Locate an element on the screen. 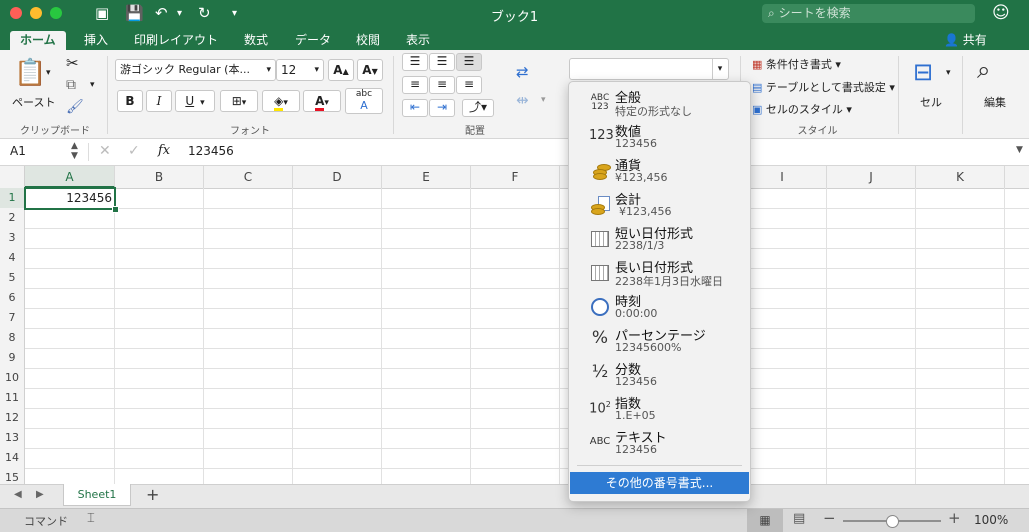 This screenshot has height=532, width=1029. row-header-10: 10 is located at coordinates (12, 378).